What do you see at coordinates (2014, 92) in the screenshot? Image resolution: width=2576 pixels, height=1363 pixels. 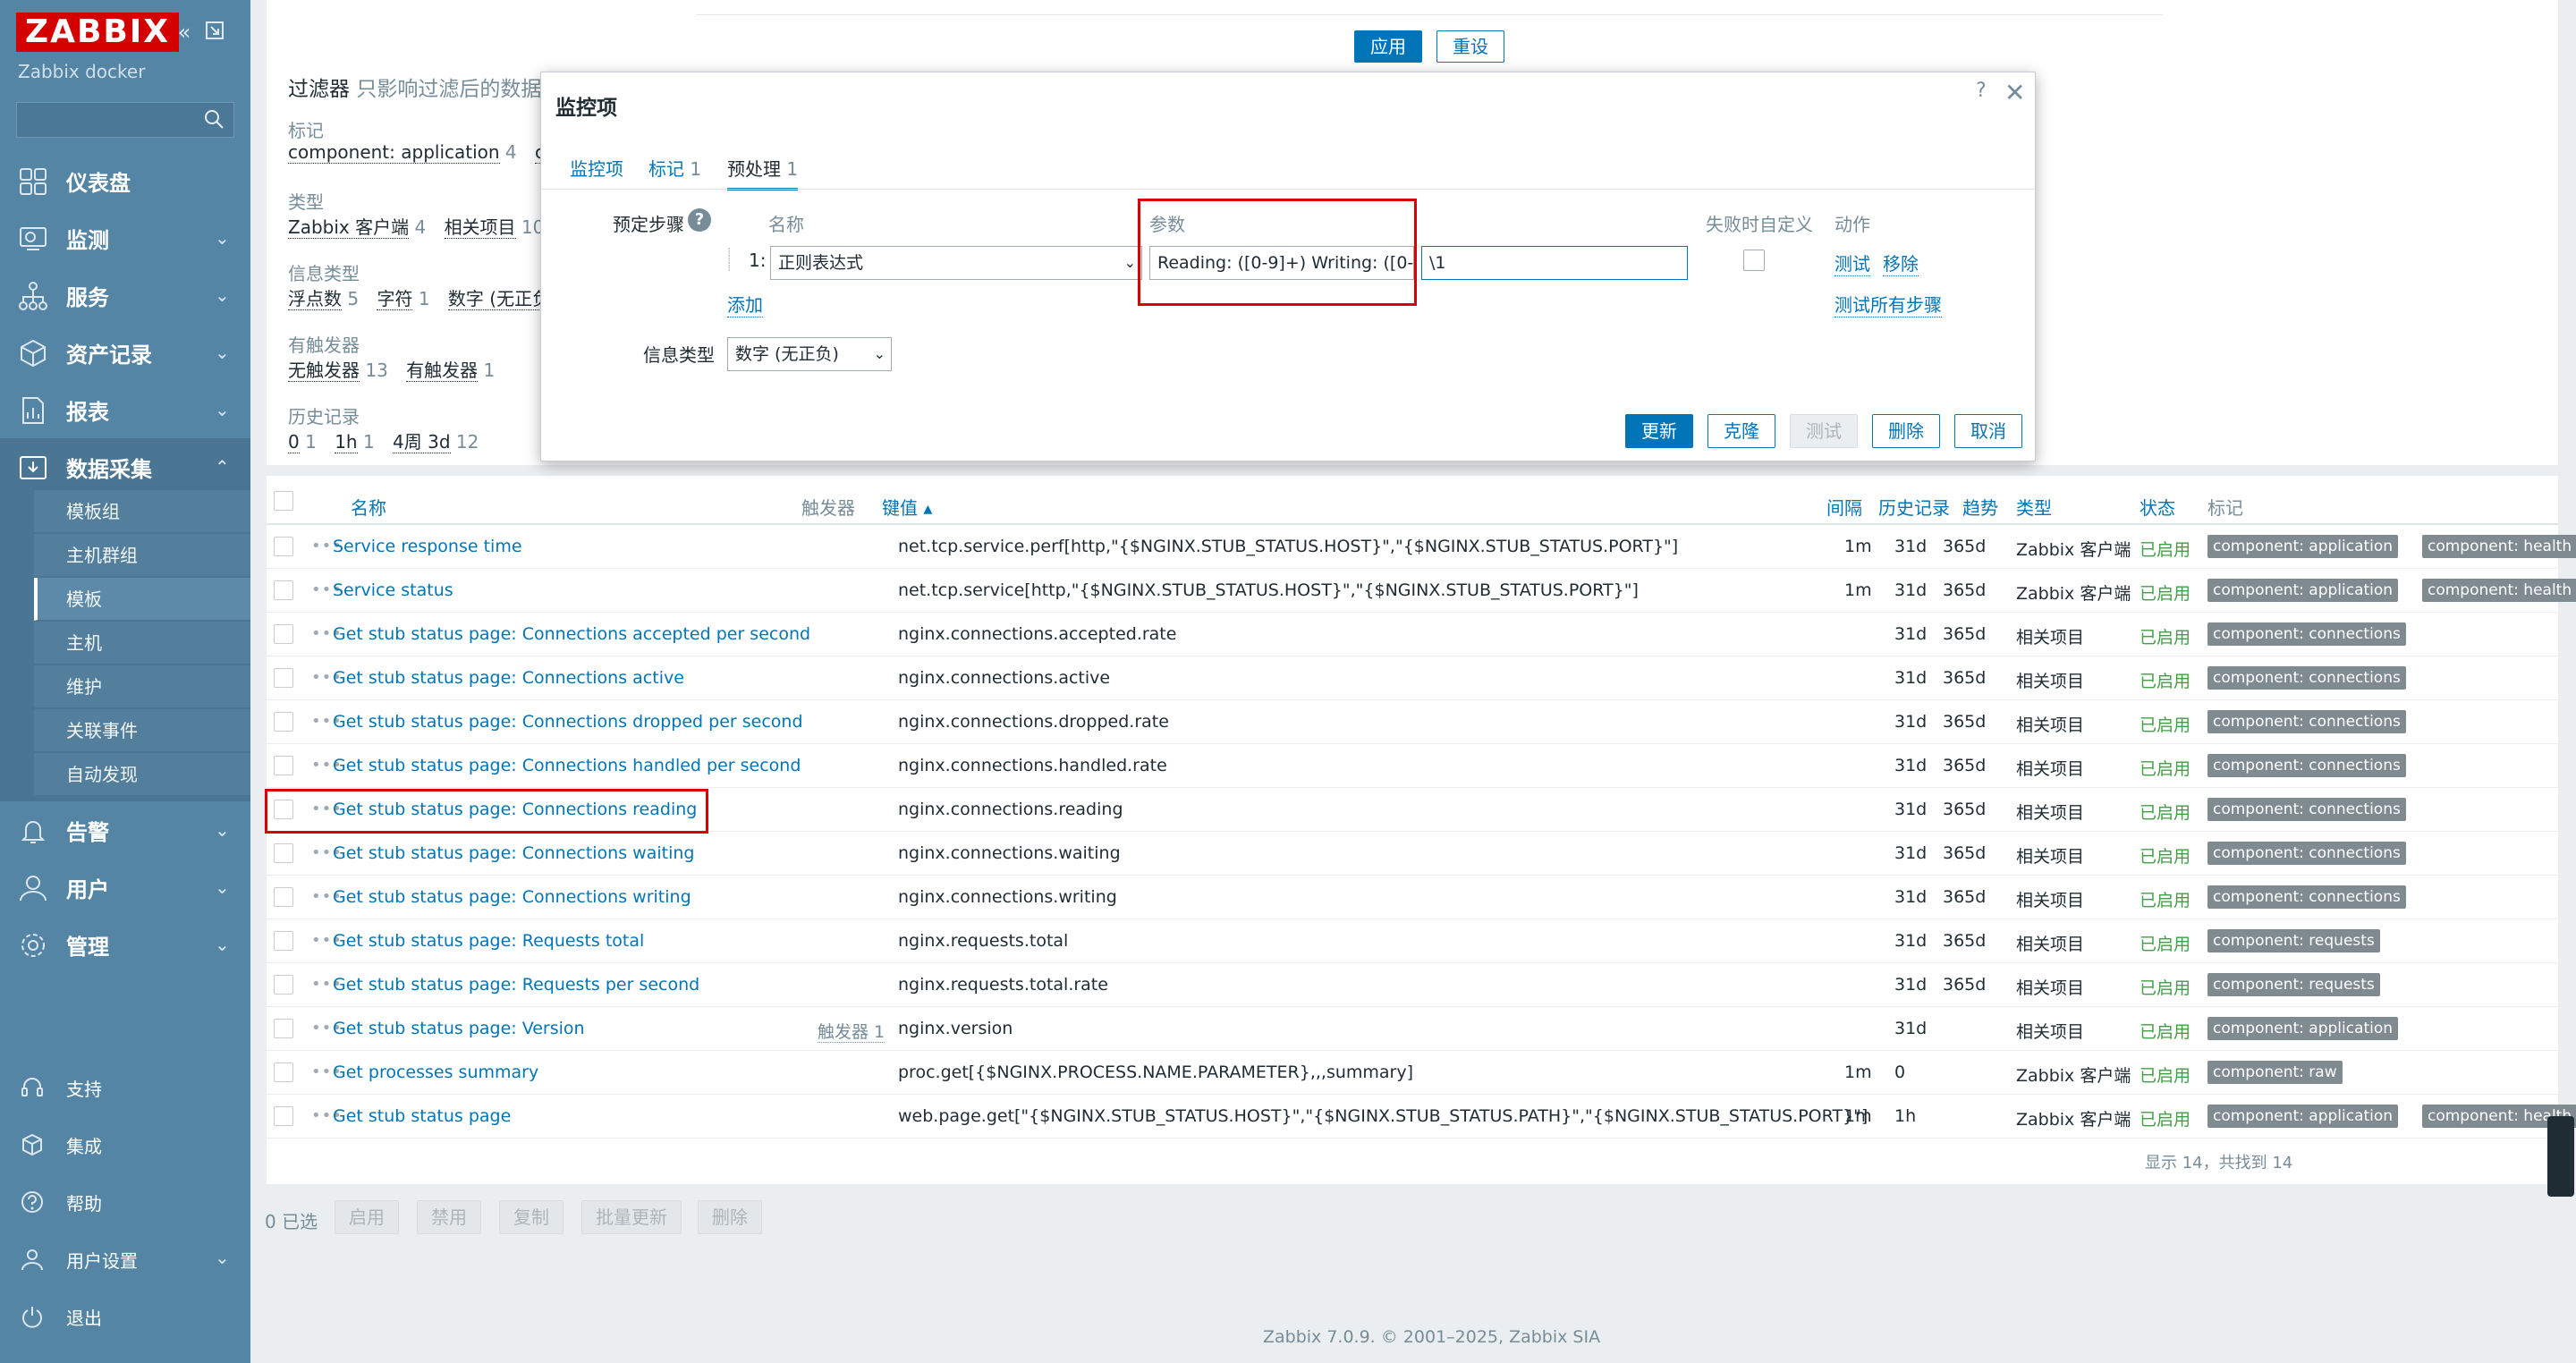 I see `close-icon: ✕` at bounding box center [2014, 92].